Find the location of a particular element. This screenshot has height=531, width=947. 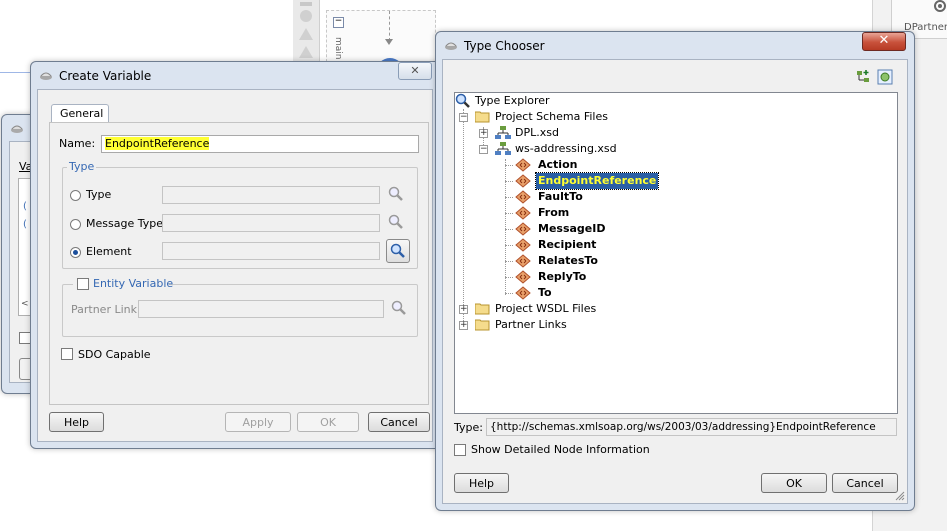

flow-arrow-icon is located at coordinates (390, 26).